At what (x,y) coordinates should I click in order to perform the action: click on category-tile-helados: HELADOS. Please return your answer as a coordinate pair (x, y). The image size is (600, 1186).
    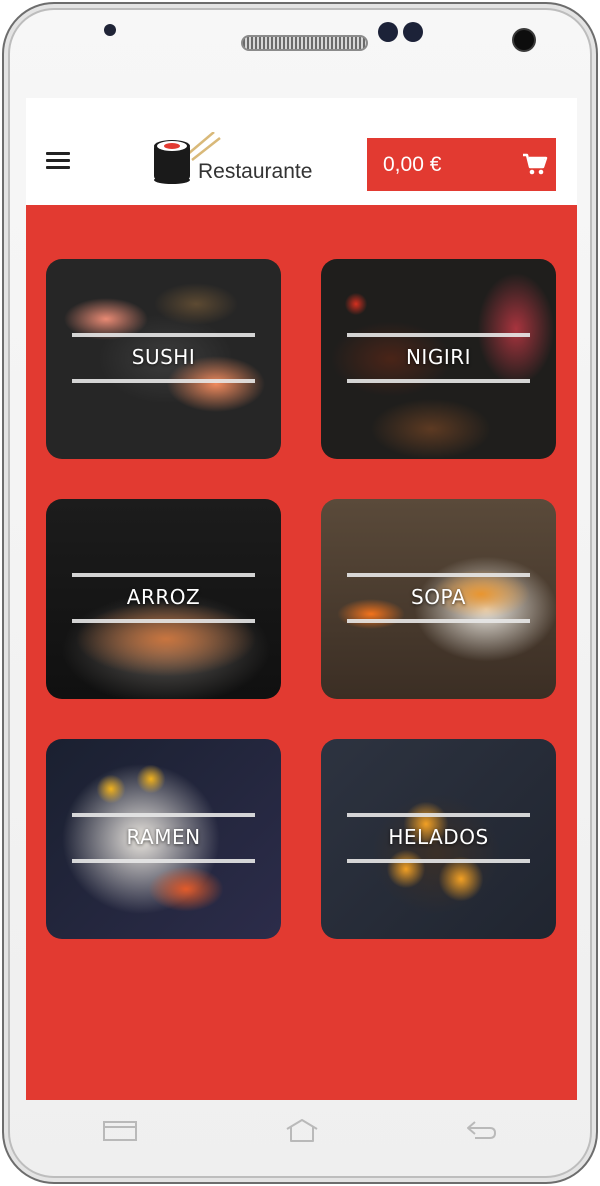
    Looking at the image, I should click on (438, 839).